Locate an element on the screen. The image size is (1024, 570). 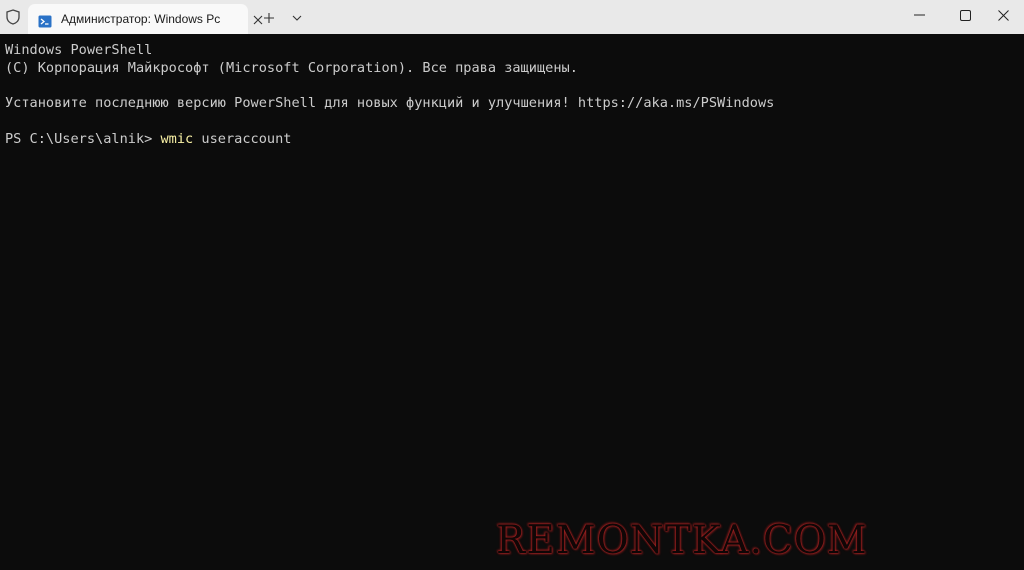
powershell-icon is located at coordinates (45, 20).